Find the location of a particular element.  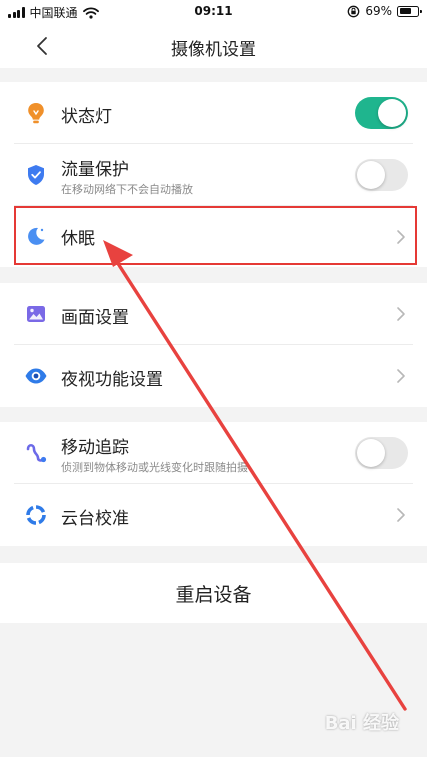

highlight-box is located at coordinates (215, 235).